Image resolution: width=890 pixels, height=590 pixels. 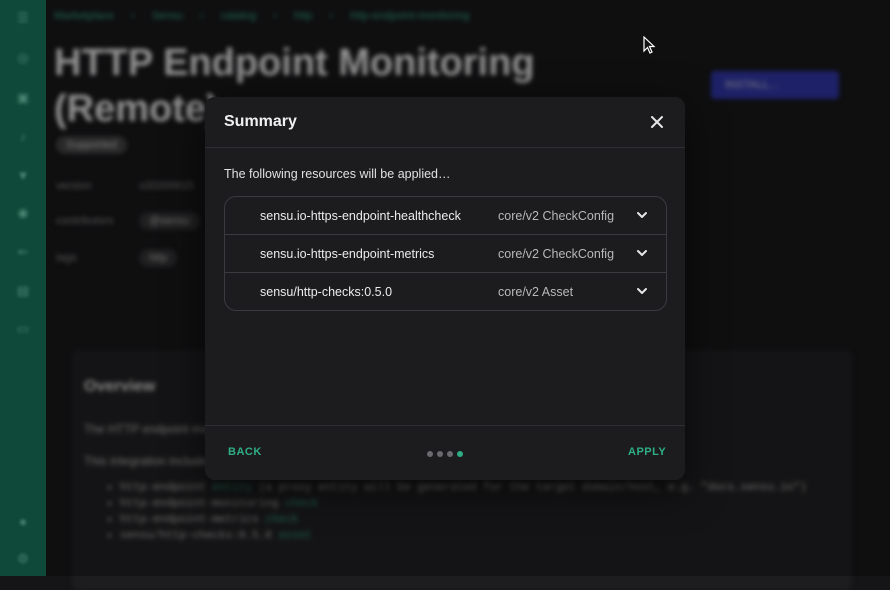 What do you see at coordinates (326, 292) in the screenshot?
I see `resource-name: sensu/http-checks:0.5.0` at bounding box center [326, 292].